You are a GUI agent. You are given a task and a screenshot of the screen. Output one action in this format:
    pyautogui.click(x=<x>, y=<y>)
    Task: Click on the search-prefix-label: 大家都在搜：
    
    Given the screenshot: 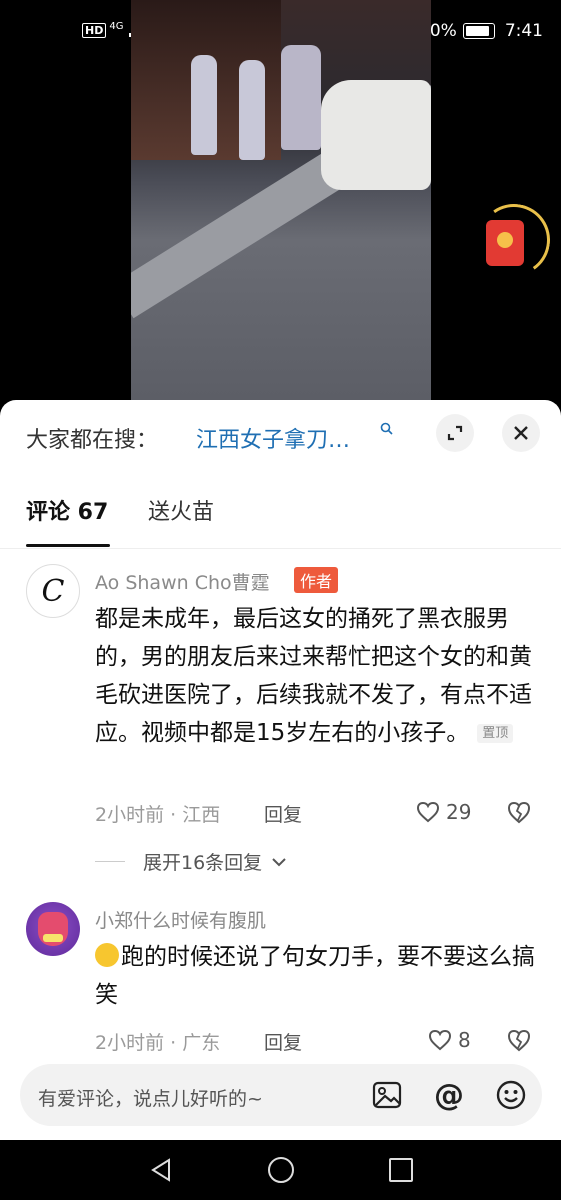 What is the action you would take?
    pyautogui.click(x=92, y=440)
    